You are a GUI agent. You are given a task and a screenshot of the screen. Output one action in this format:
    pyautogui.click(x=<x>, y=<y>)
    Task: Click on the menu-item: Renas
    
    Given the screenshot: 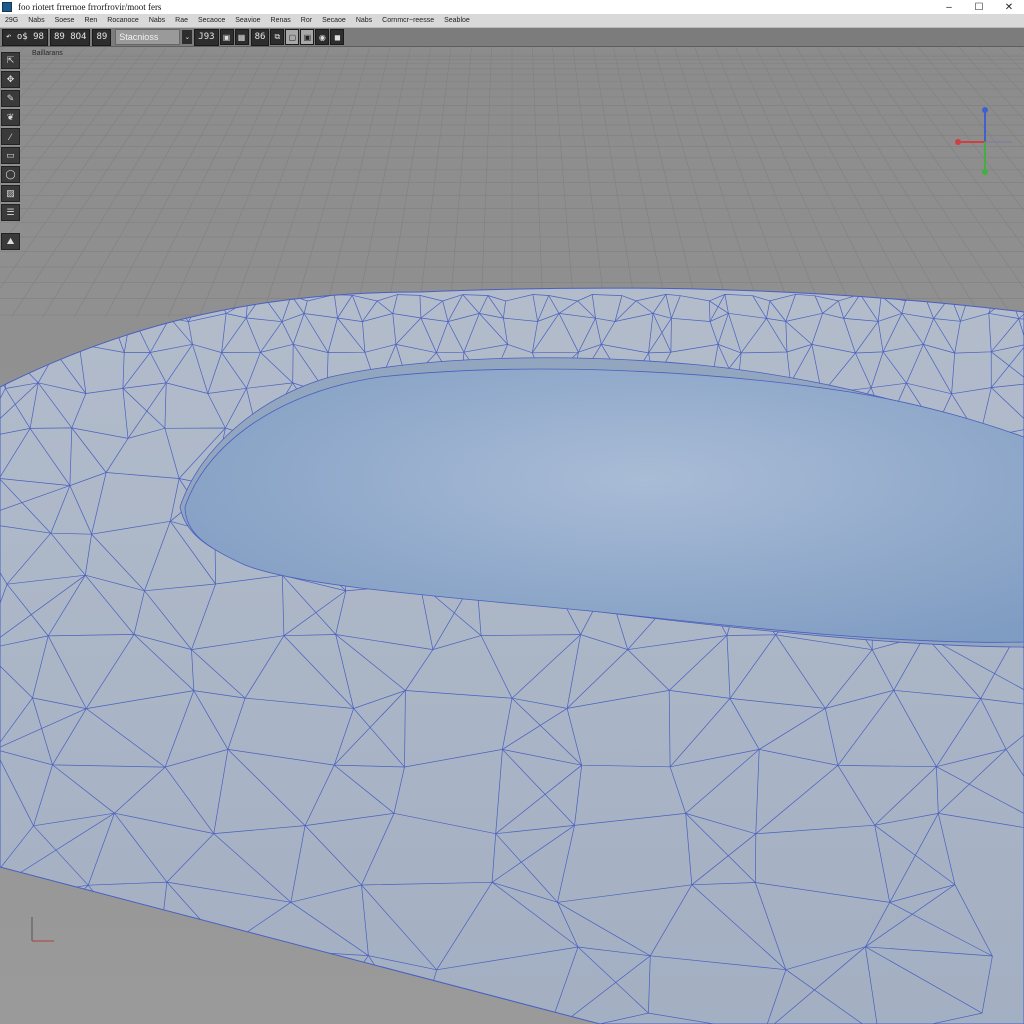 What is the action you would take?
    pyautogui.click(x=281, y=20)
    